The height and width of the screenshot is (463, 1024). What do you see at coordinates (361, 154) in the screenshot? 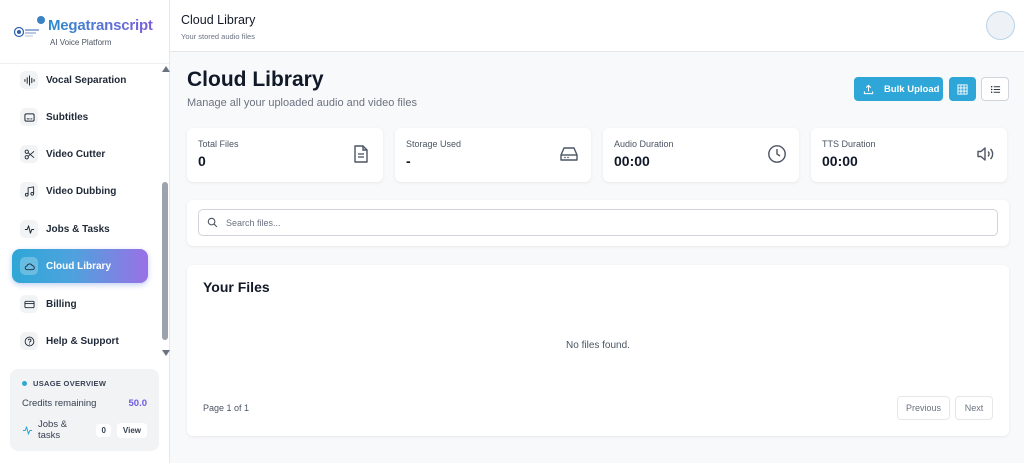
I see `file-text-icon` at bounding box center [361, 154].